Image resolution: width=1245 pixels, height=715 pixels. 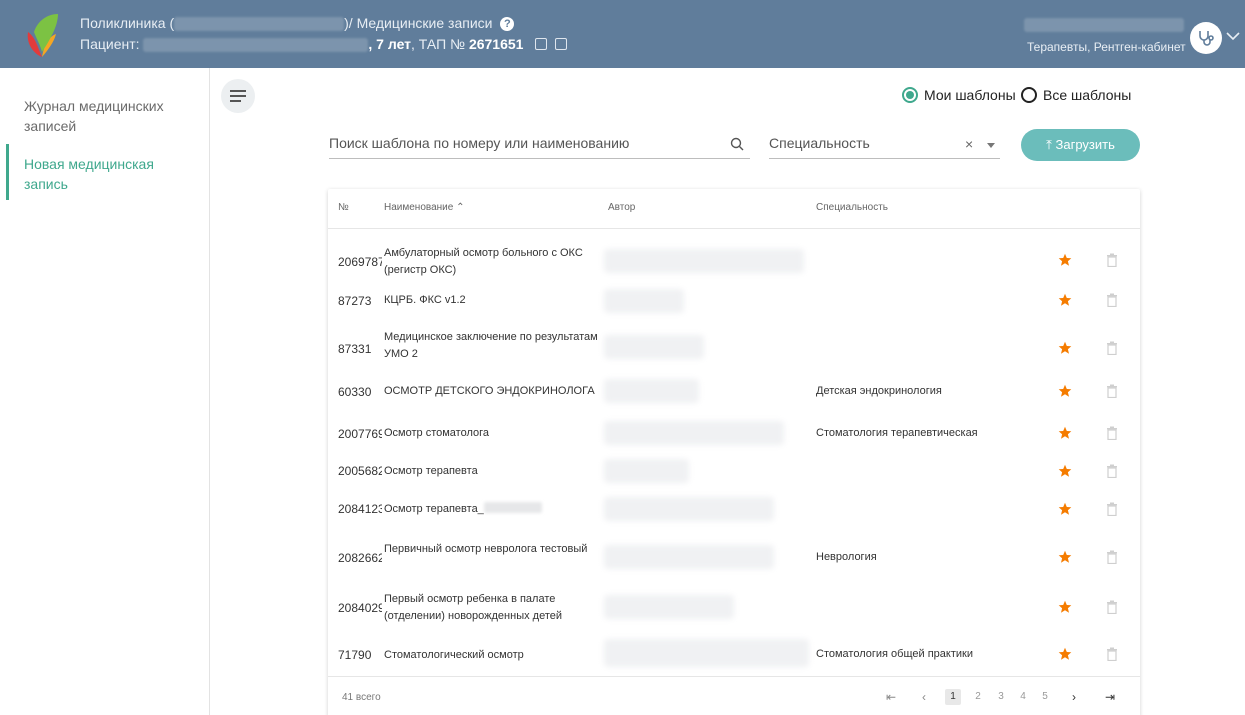 I want to click on row-specialty: Стоматология терапевтическая, so click(x=897, y=433).